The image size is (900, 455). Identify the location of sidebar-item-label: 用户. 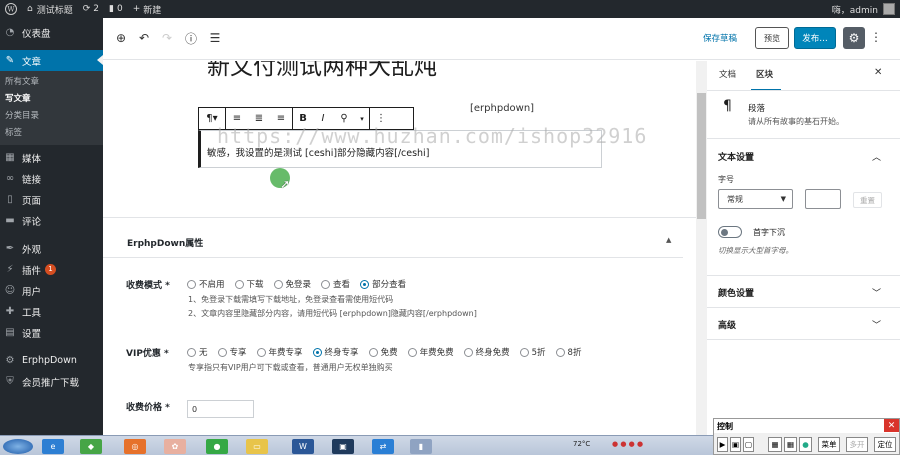
(32, 292).